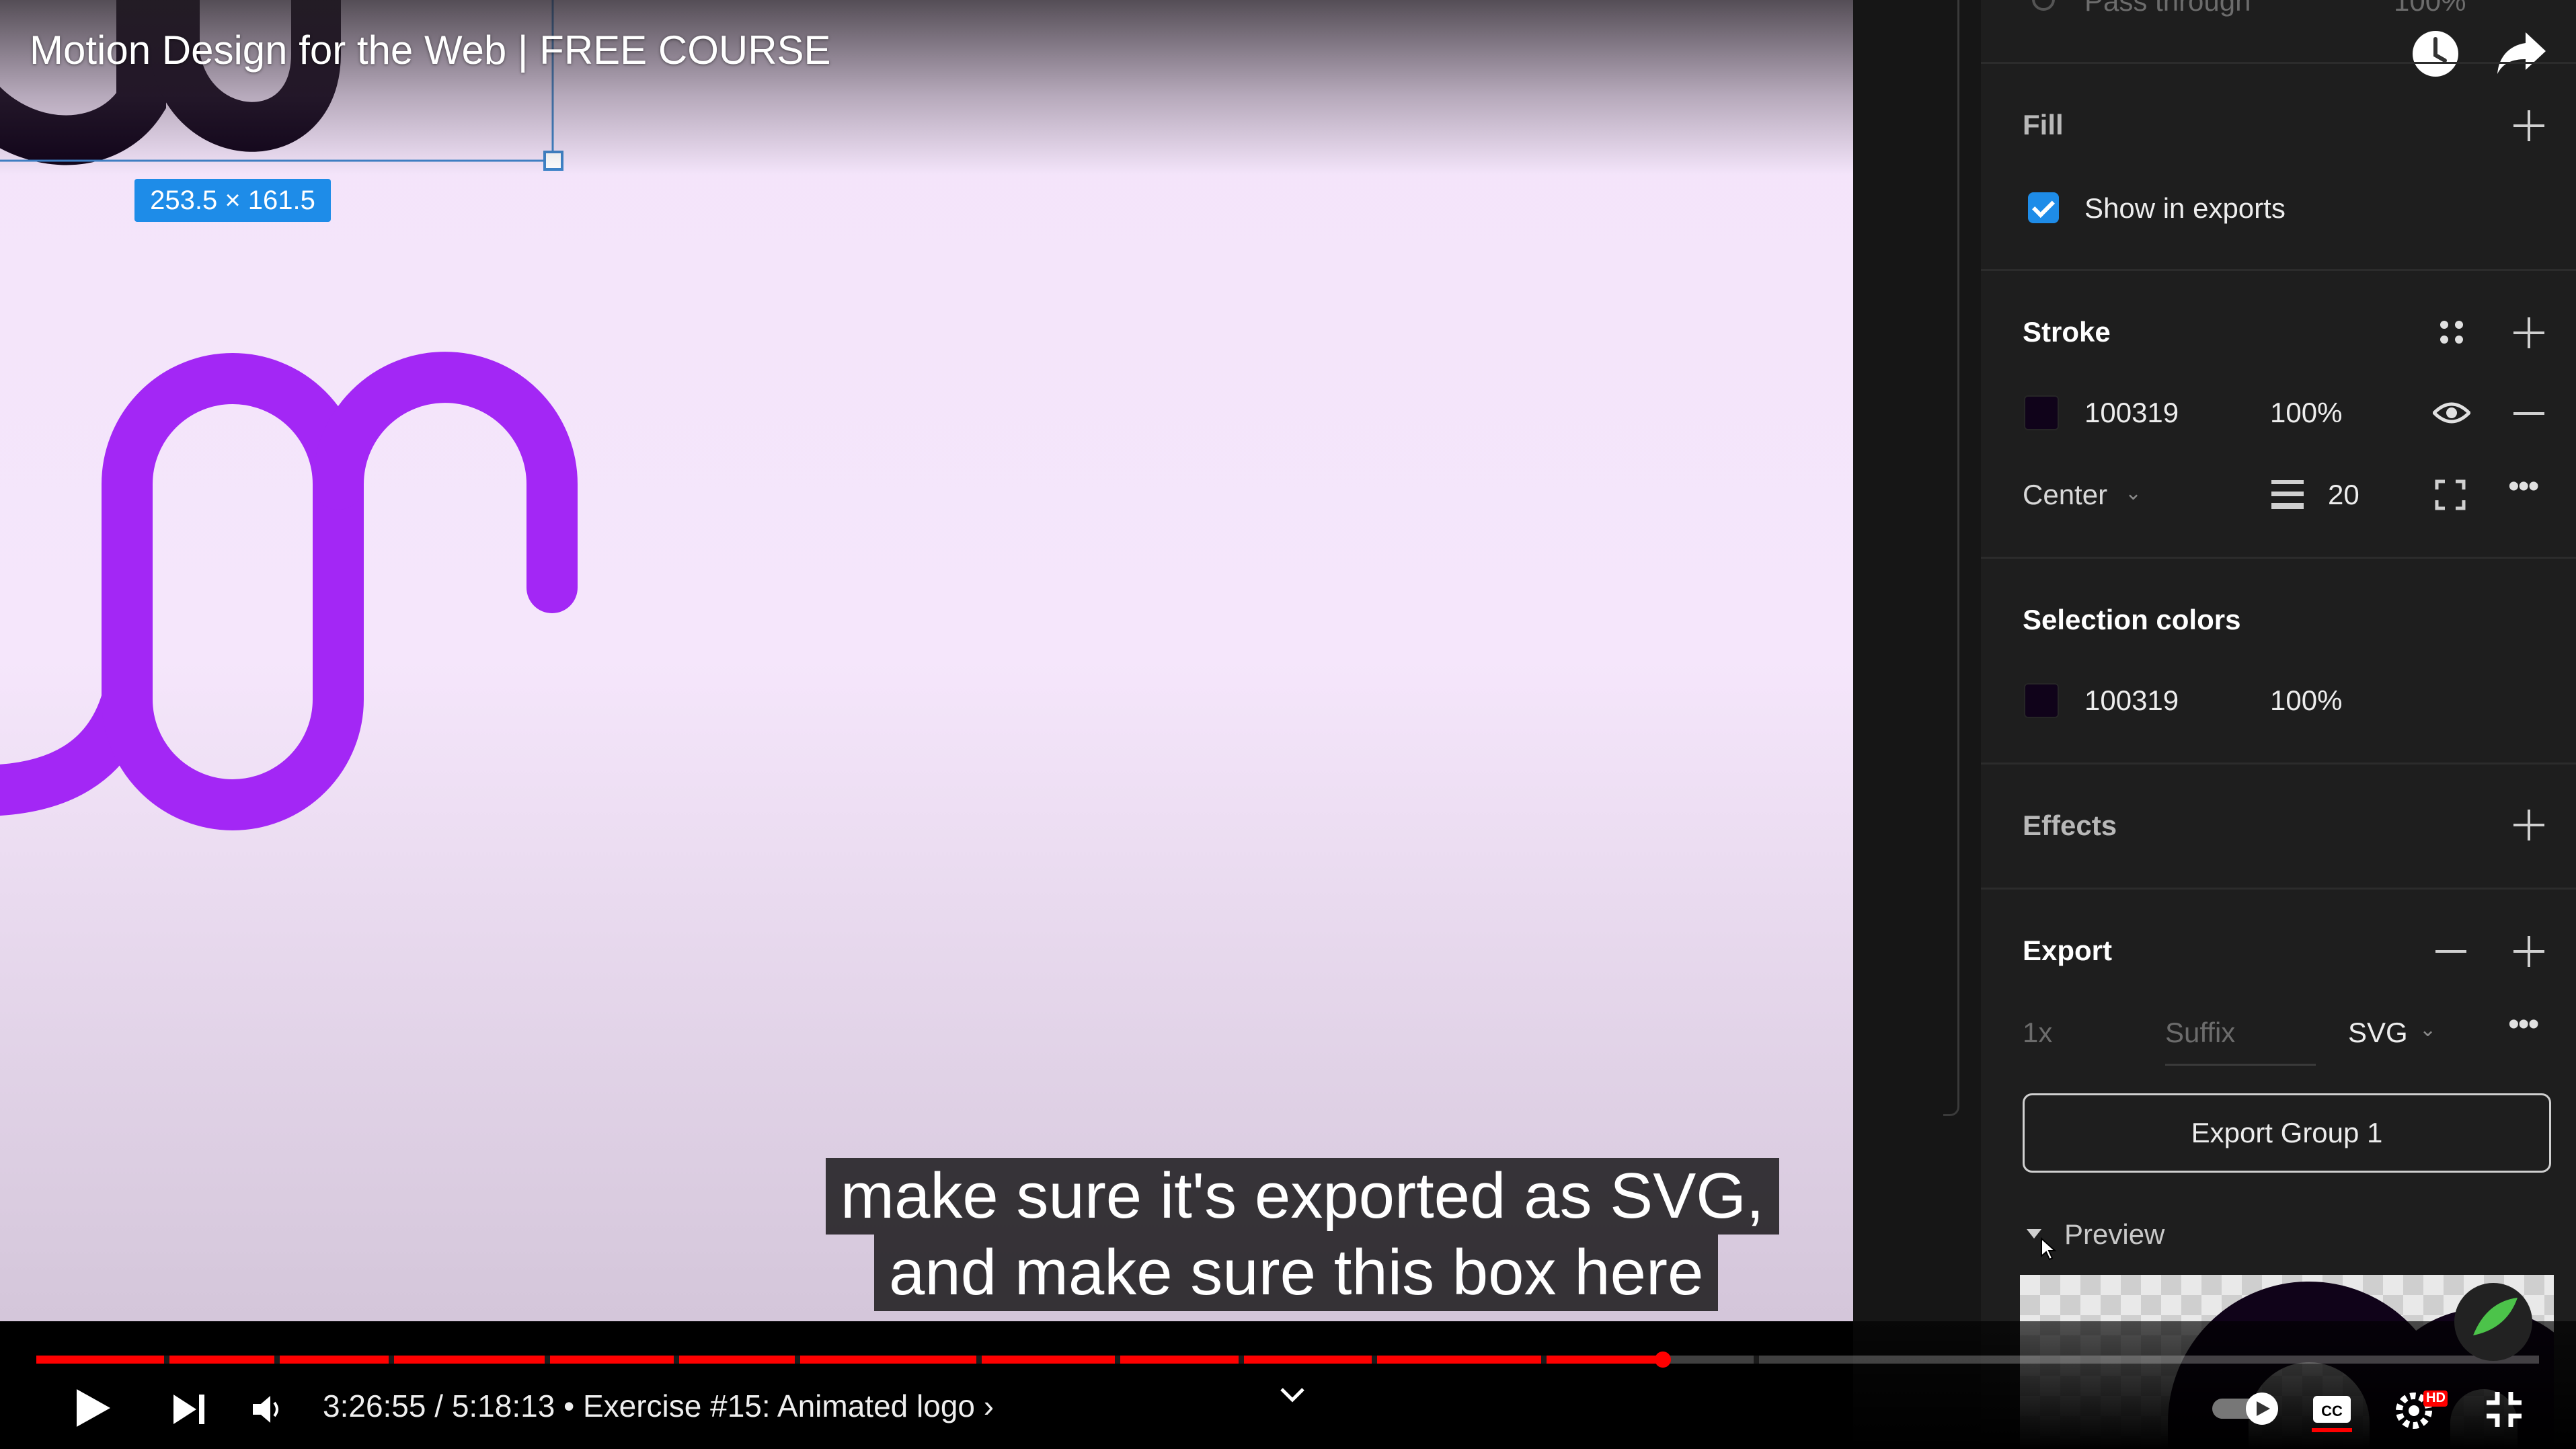  I want to click on svg-text: CC, so click(2332, 1411).